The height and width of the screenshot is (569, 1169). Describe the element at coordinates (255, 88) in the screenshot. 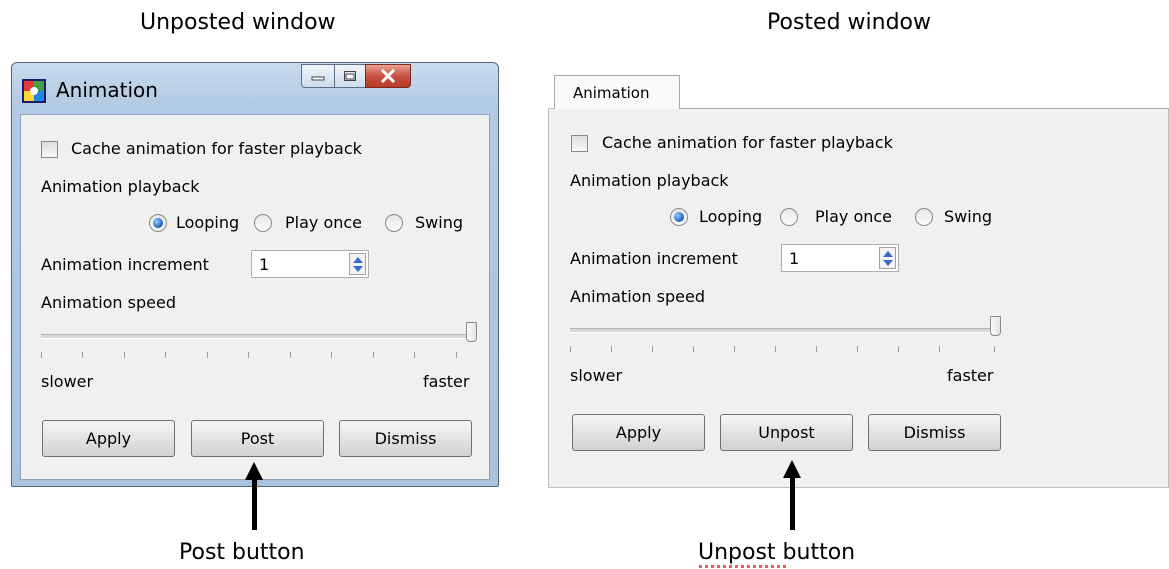

I see `title-bar: Animation` at that location.